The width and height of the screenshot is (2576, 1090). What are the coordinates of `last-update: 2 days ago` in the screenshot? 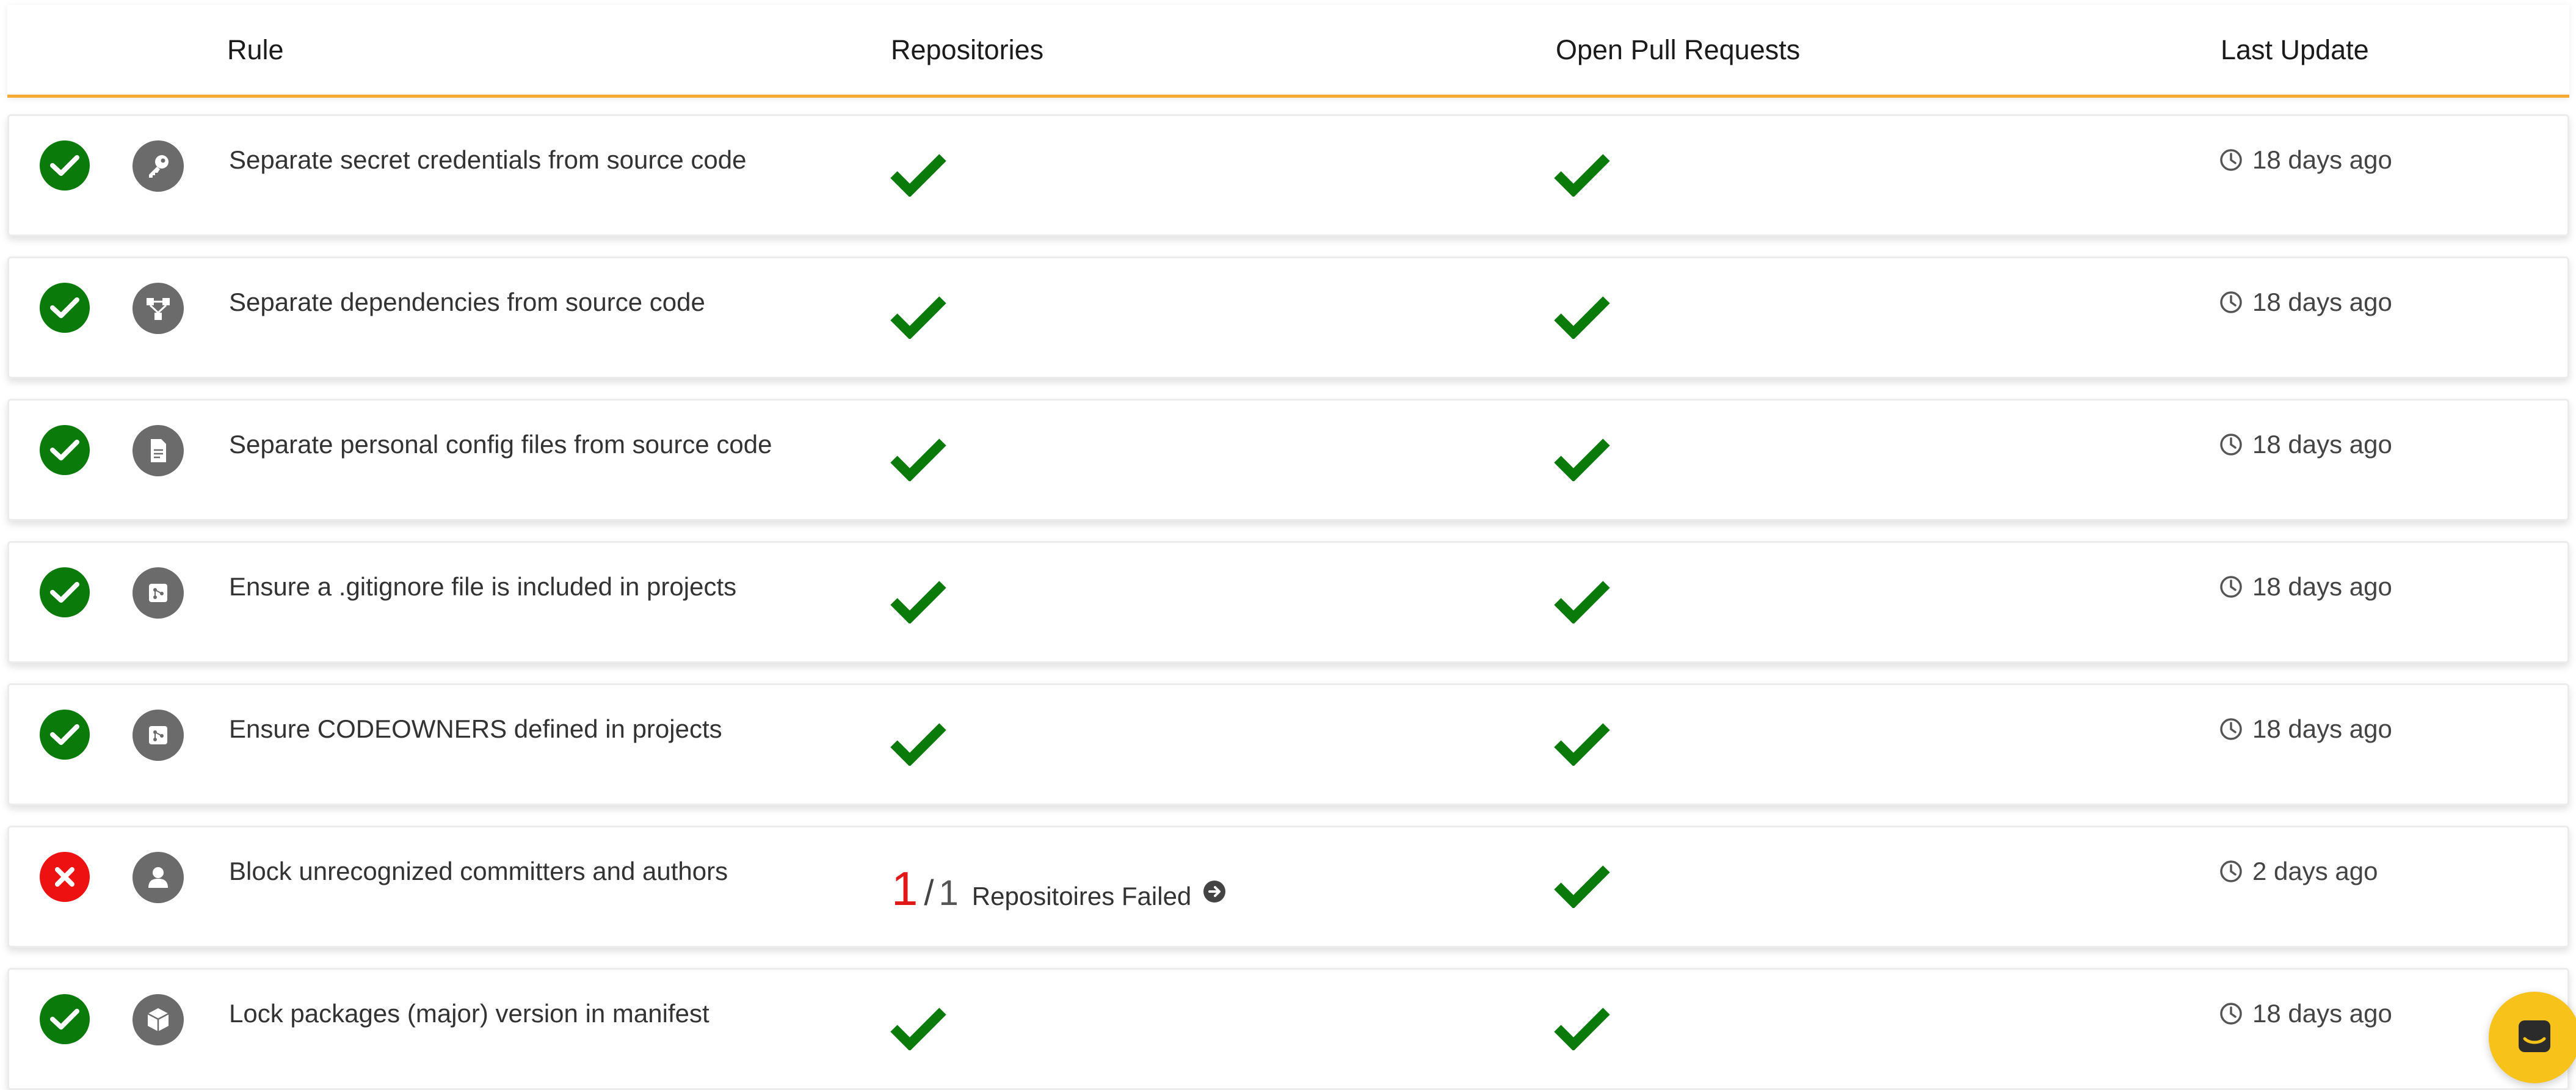 It's located at (2298, 872).